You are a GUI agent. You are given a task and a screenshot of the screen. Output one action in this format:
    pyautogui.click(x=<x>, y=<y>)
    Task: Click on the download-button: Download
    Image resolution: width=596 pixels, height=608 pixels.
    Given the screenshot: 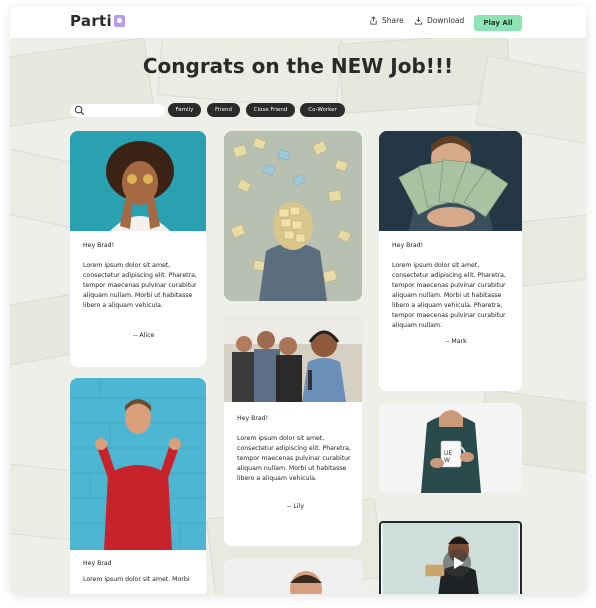 What is the action you would take?
    pyautogui.click(x=439, y=20)
    